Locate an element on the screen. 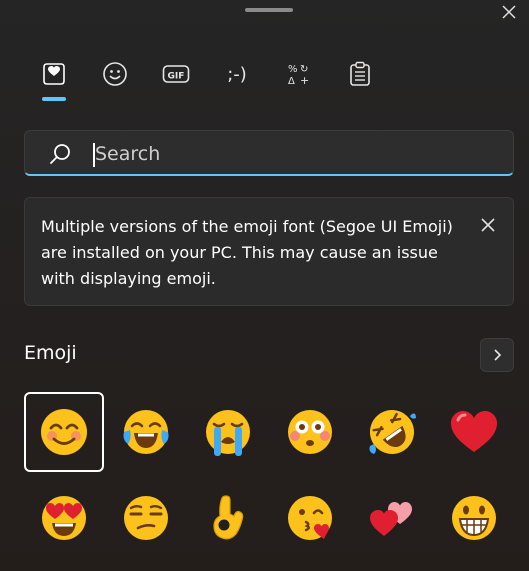 The height and width of the screenshot is (571, 529). emoji-heart-eyes is located at coordinates (64, 518).